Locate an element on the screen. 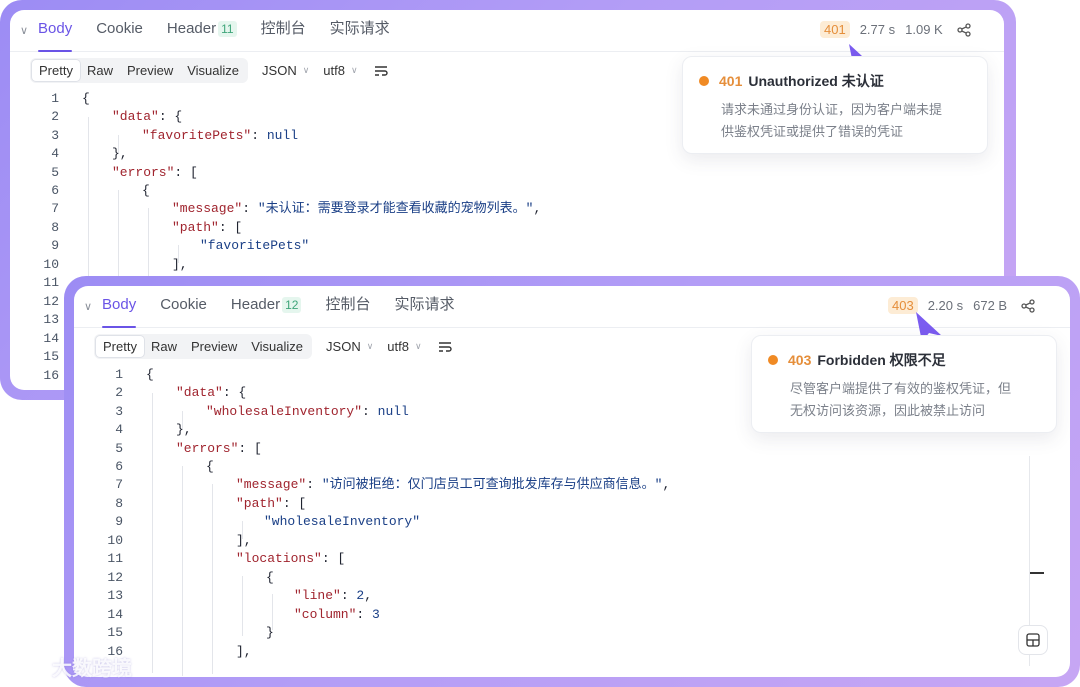  tab-header: Header 12 is located at coordinates (266, 307).